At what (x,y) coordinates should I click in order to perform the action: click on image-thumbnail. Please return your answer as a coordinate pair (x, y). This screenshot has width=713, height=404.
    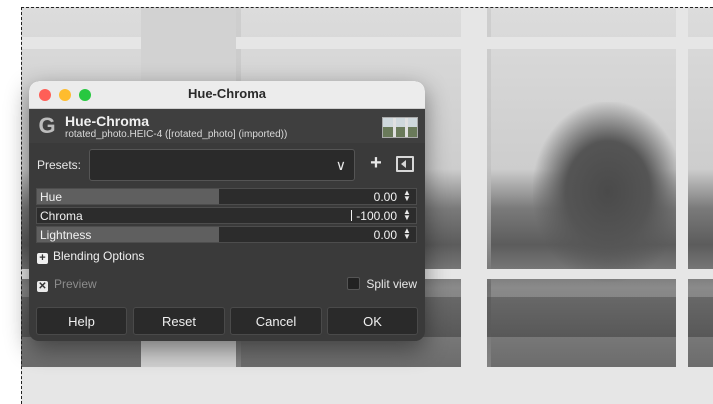
    Looking at the image, I should click on (400, 127).